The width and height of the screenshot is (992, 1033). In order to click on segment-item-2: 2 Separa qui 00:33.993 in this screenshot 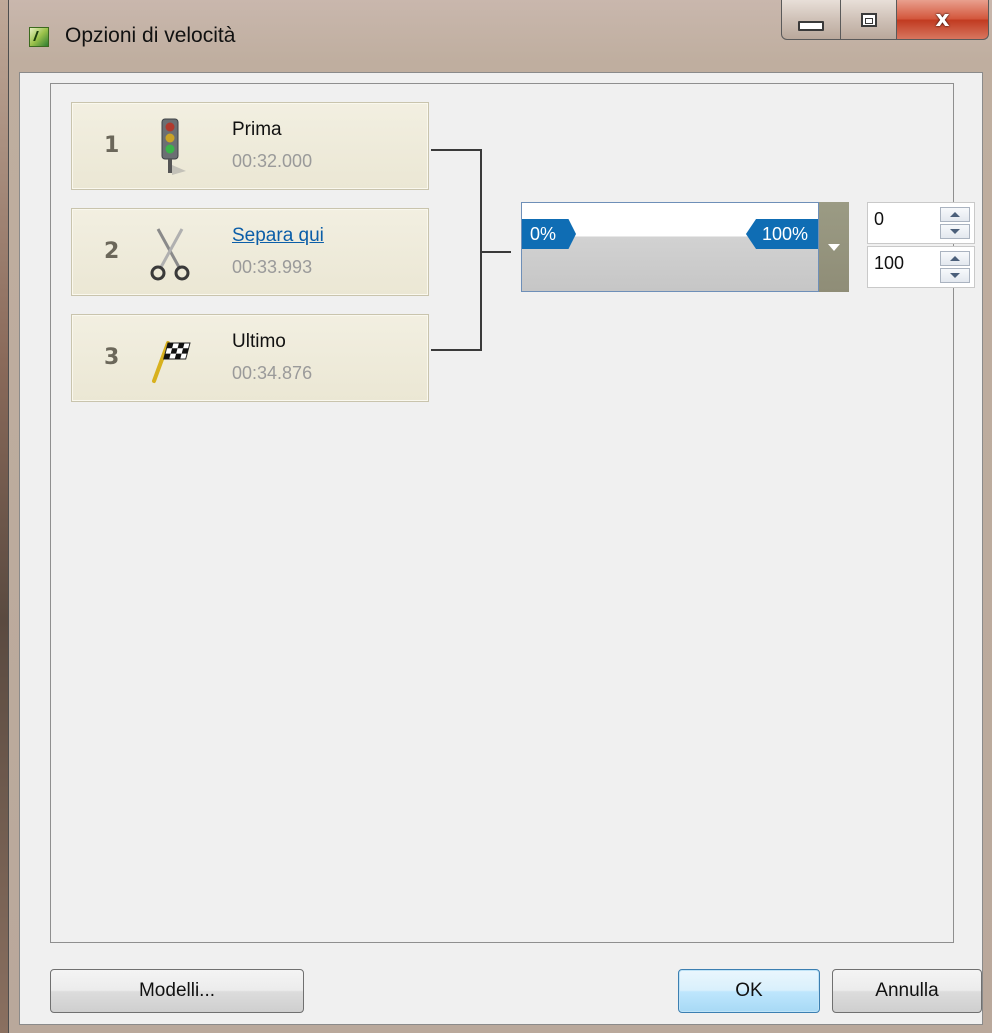, I will do `click(250, 252)`.